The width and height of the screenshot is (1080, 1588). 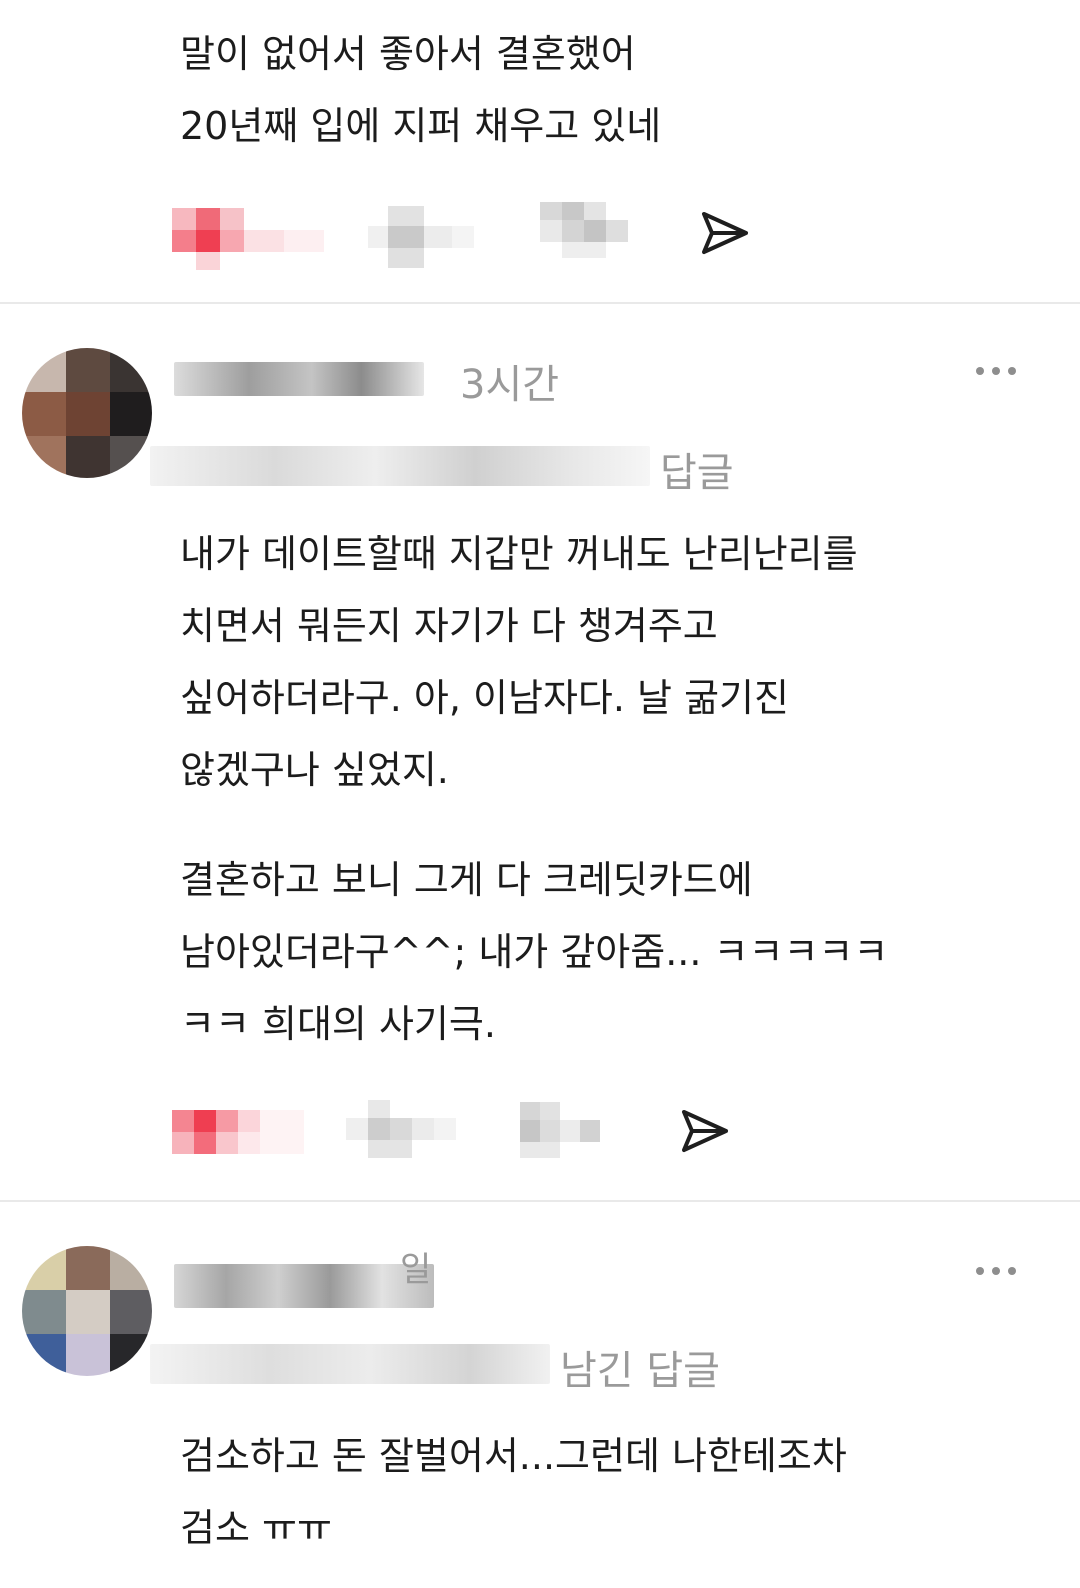 What do you see at coordinates (513, 1492) in the screenshot?
I see `comment-body: 검소하고 돈 잘벌어서...그런데 나한테조차 검소 ㅠㅠ` at bounding box center [513, 1492].